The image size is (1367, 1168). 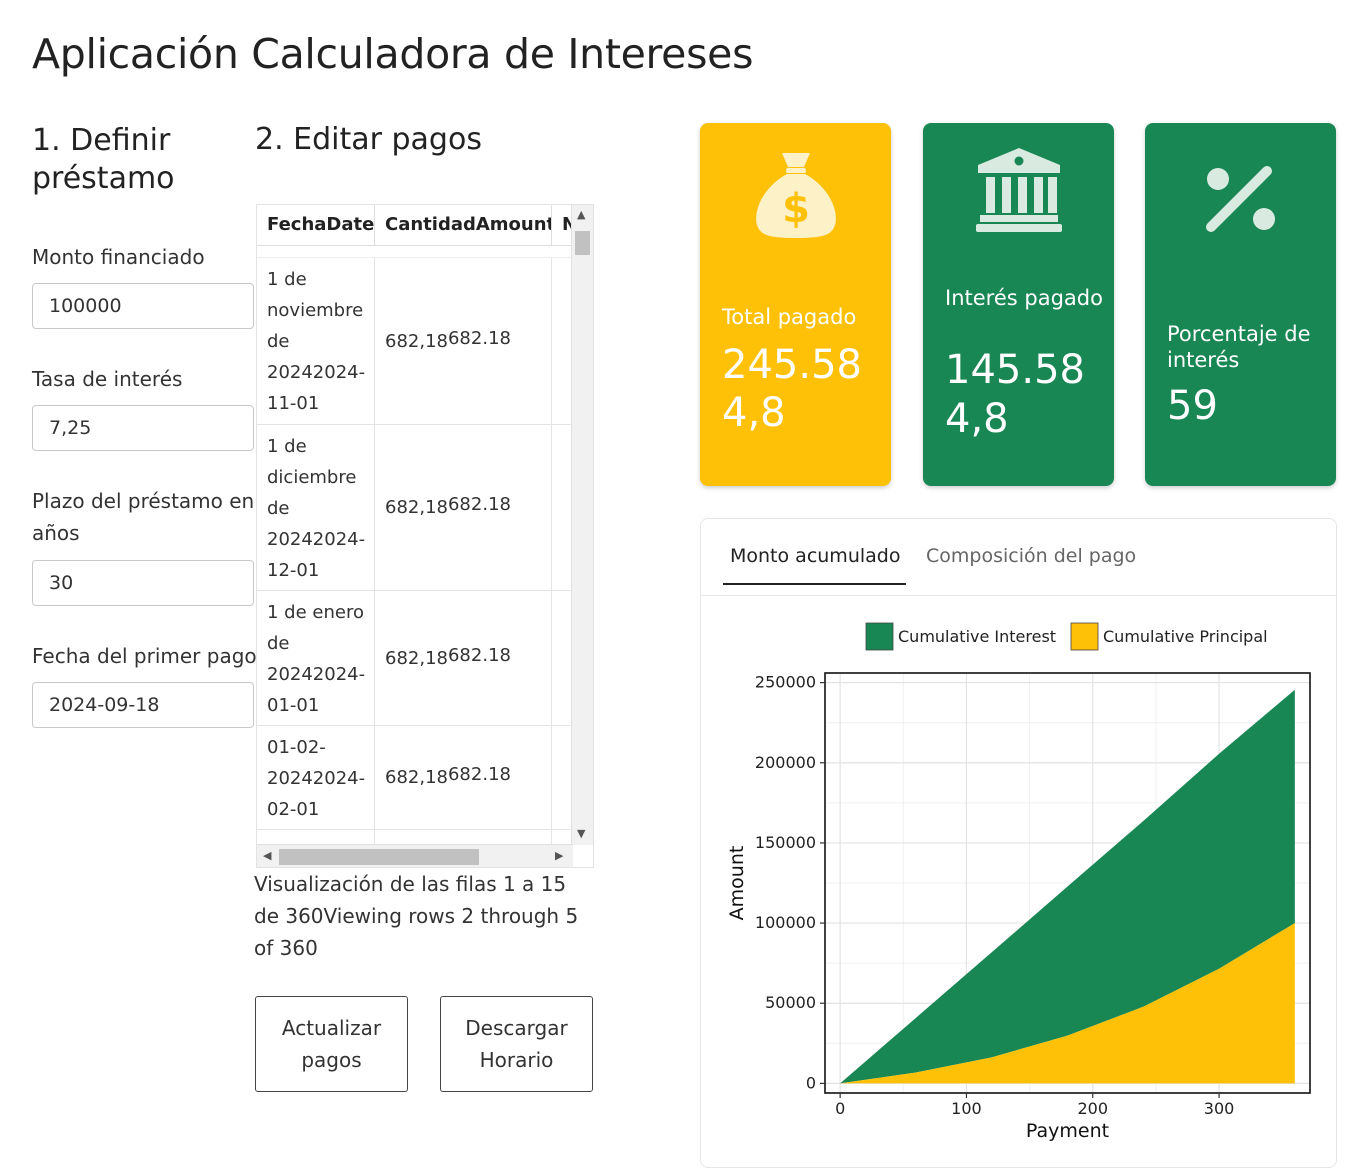 I want to click on total-paid-box: $ Total pagado 245.58 4,8, so click(x=795, y=304).